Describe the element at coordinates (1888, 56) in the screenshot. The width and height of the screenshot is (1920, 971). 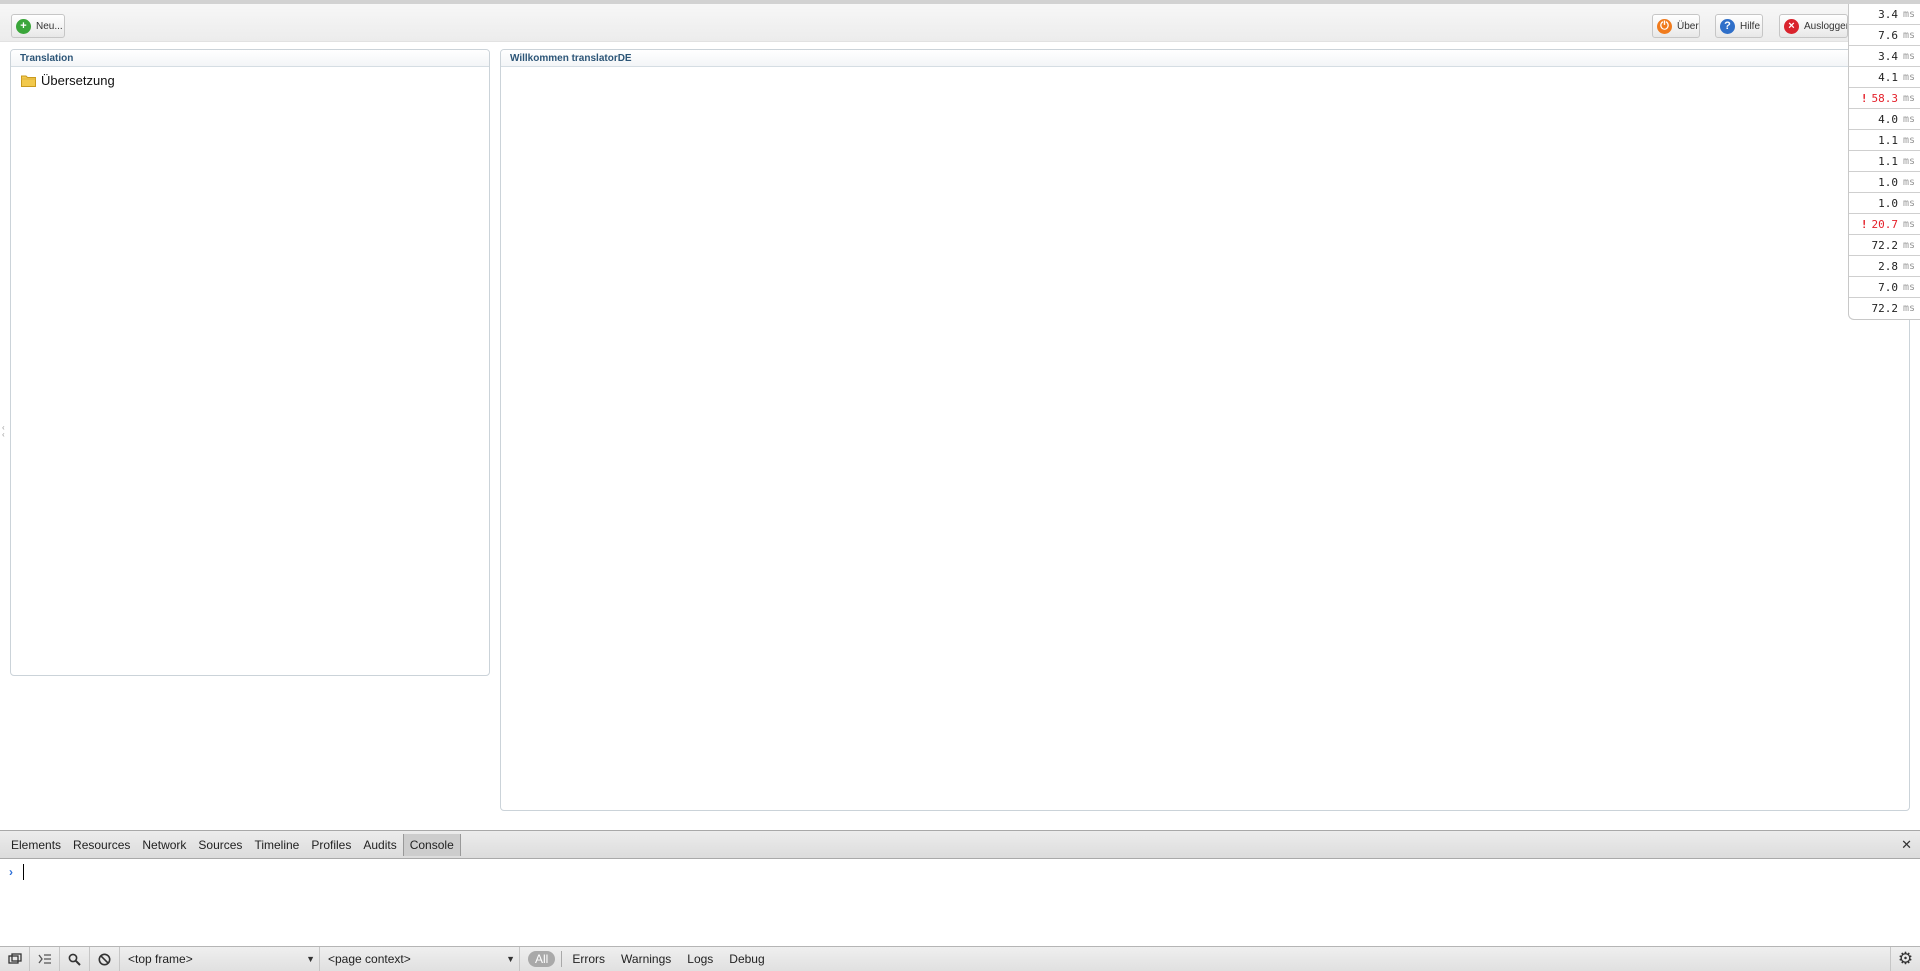
I see `timing-value: 3.4` at that location.